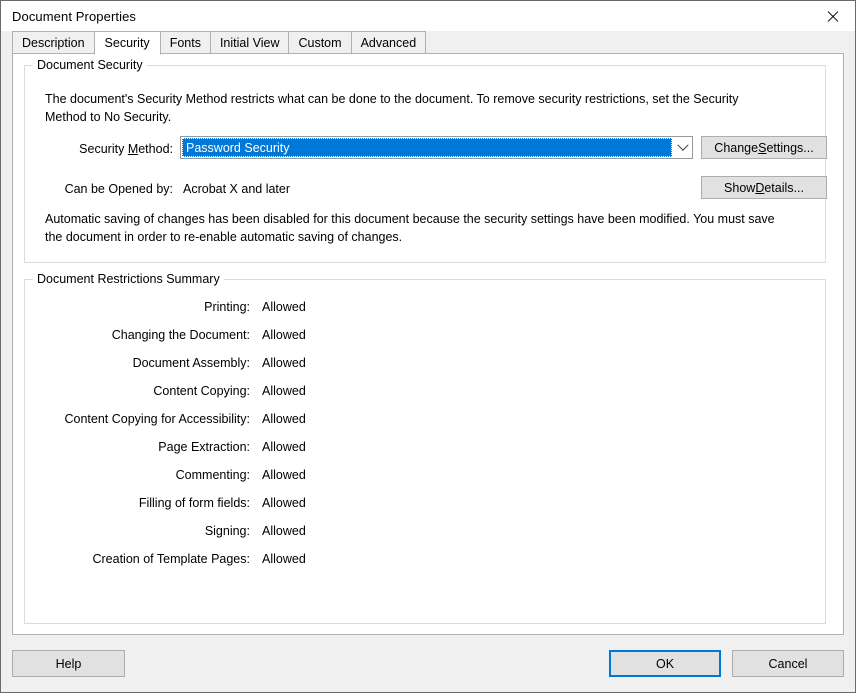 The width and height of the screenshot is (856, 693). What do you see at coordinates (665, 663) in the screenshot?
I see `ok-button: OK` at bounding box center [665, 663].